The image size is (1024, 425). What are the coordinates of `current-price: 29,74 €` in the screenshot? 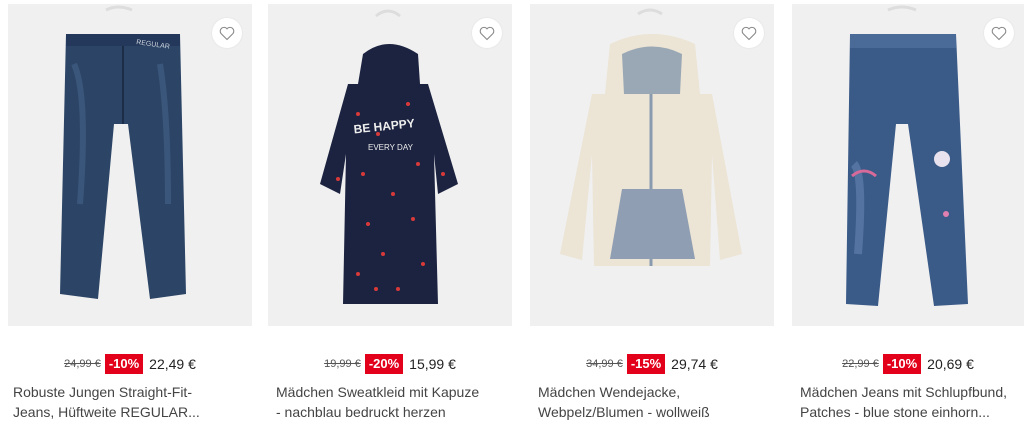 It's located at (694, 364).